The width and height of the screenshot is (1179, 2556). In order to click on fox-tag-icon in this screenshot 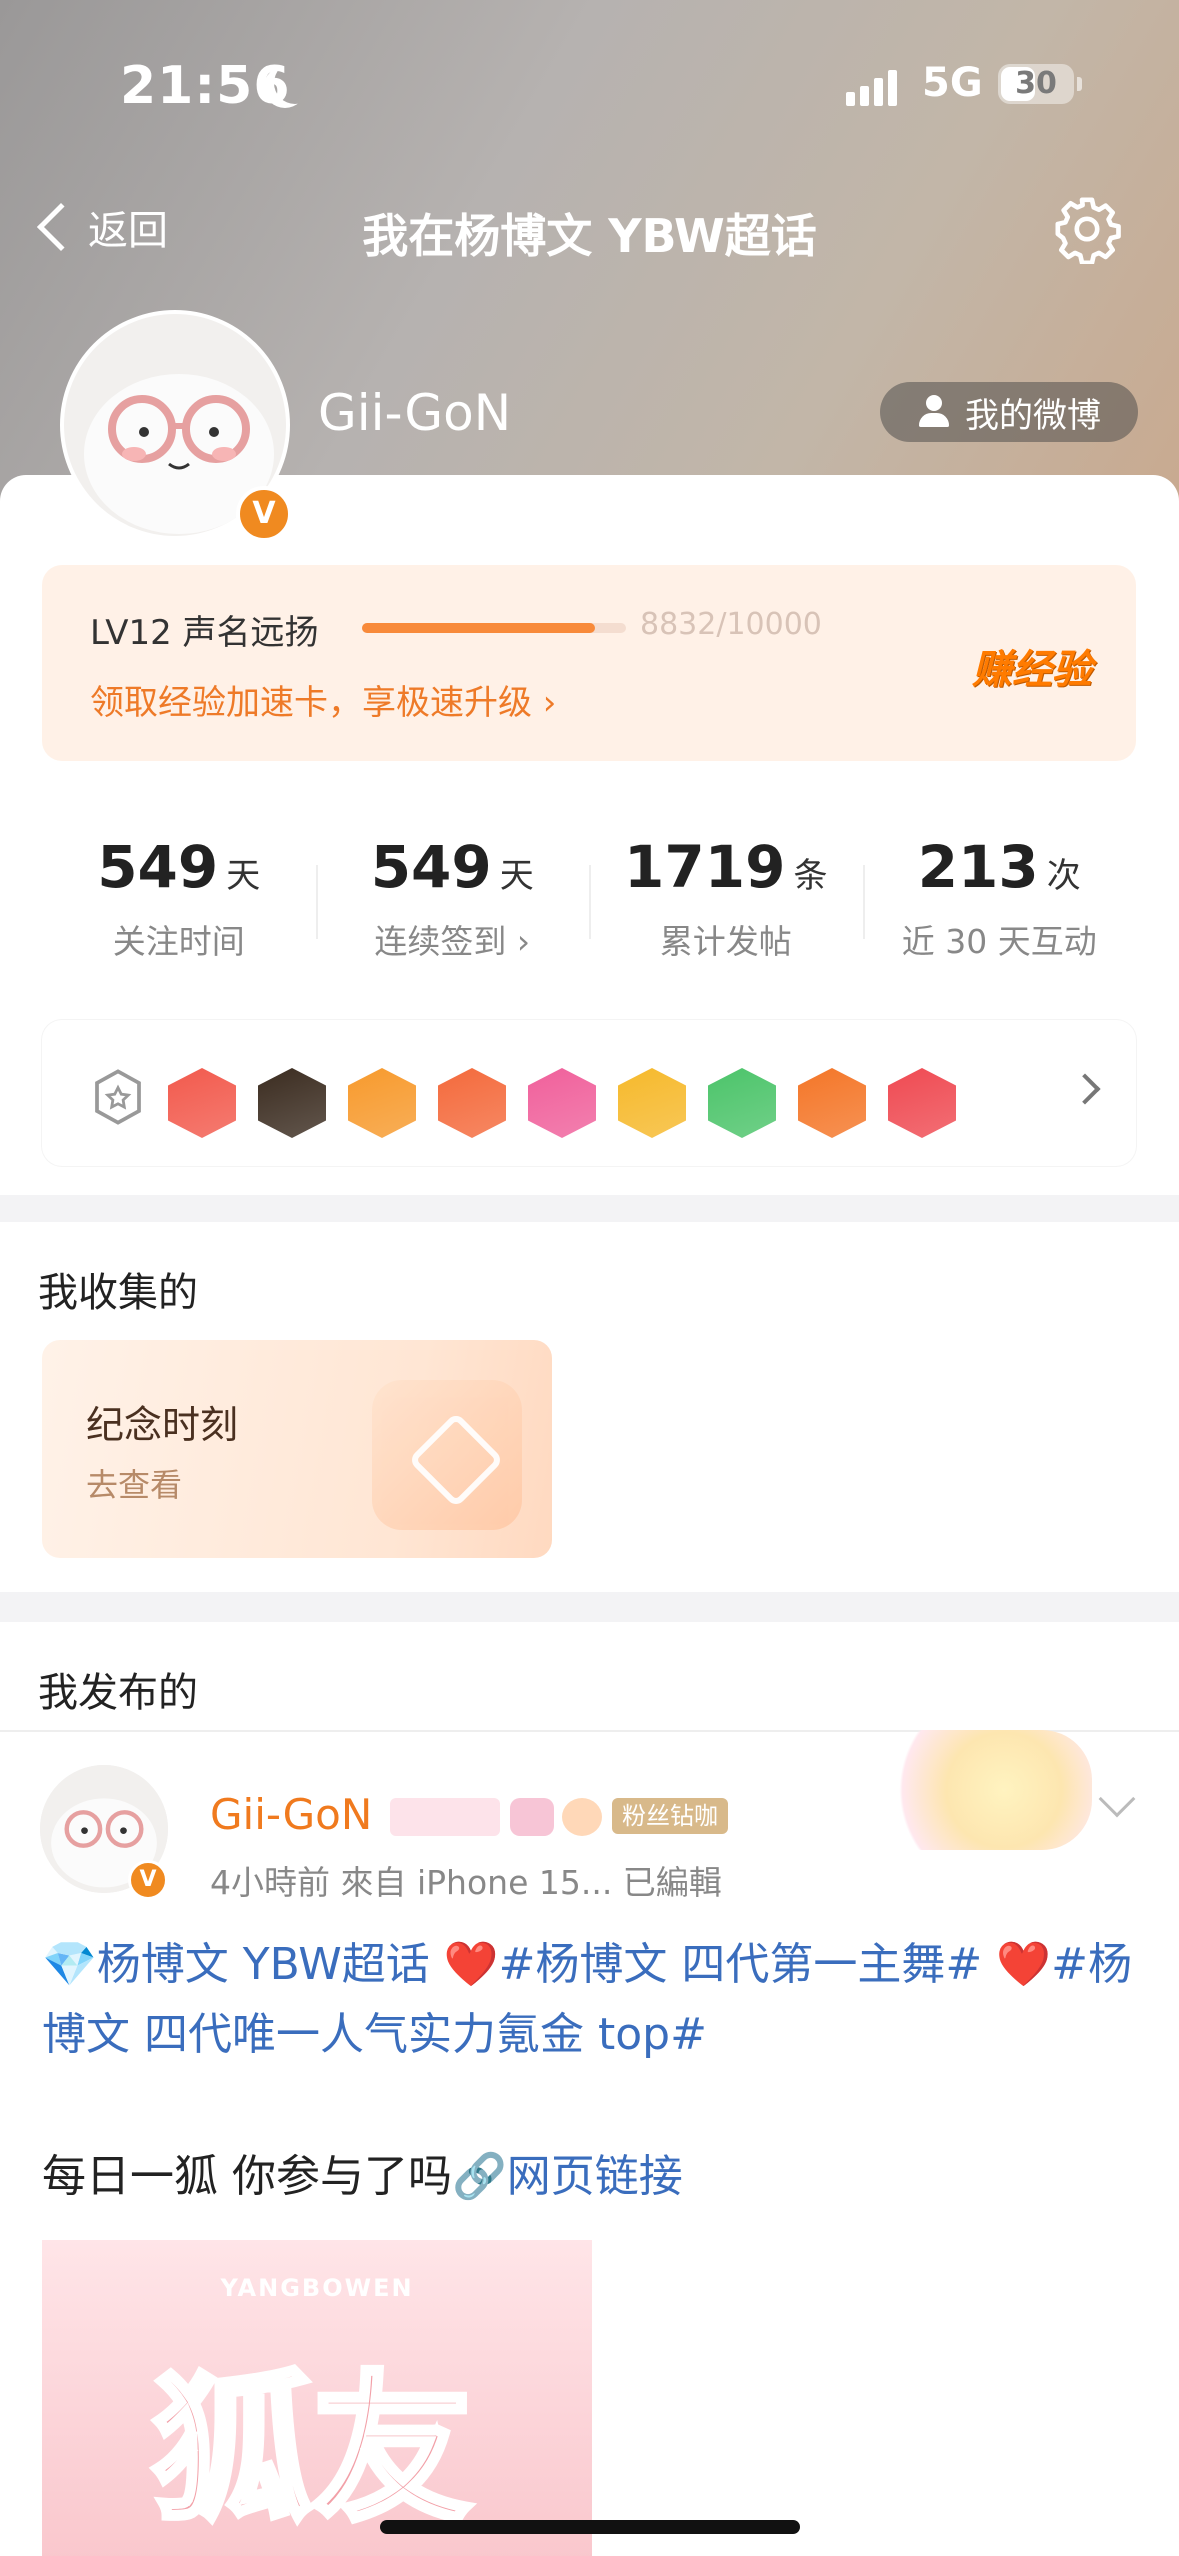, I will do `click(582, 1817)`.